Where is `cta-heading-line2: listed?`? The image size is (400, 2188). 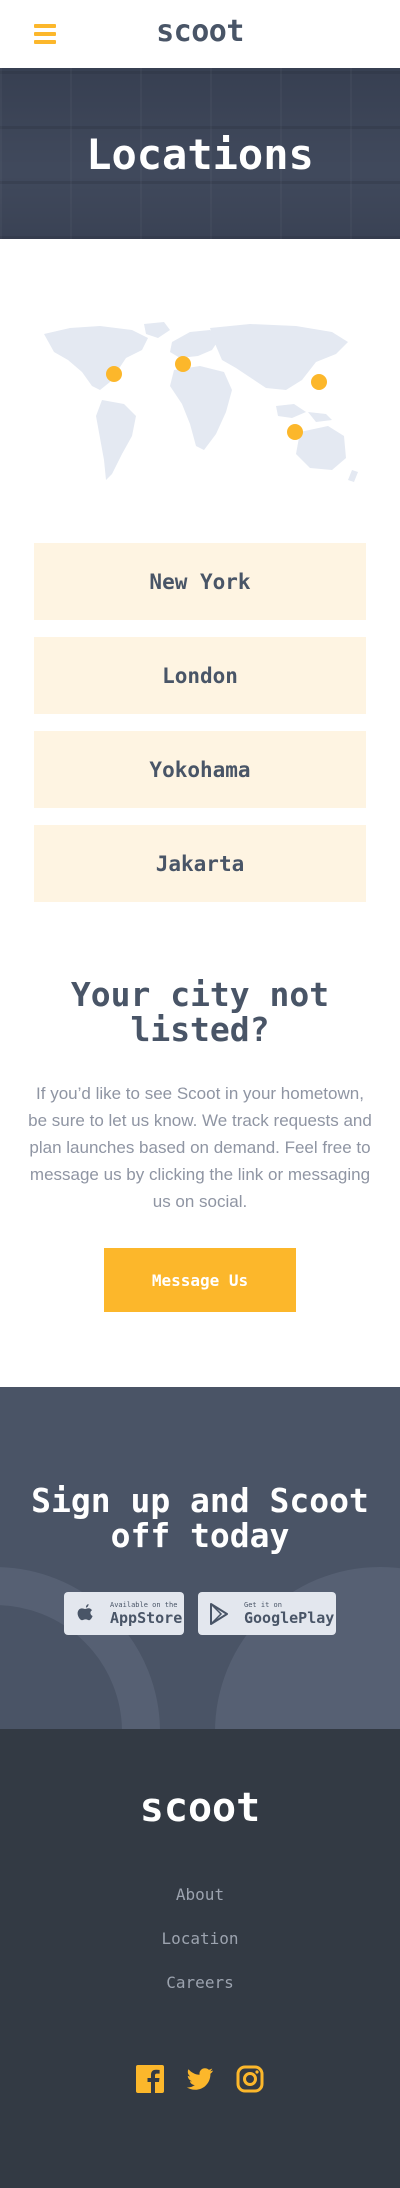 cta-heading-line2: listed? is located at coordinates (200, 1029).